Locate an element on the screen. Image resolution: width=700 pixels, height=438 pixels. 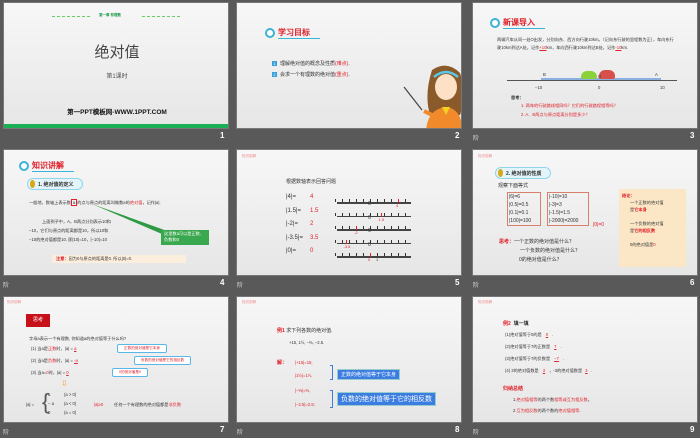
answer-line: |+15|=15; is located at coordinates (304, 362).